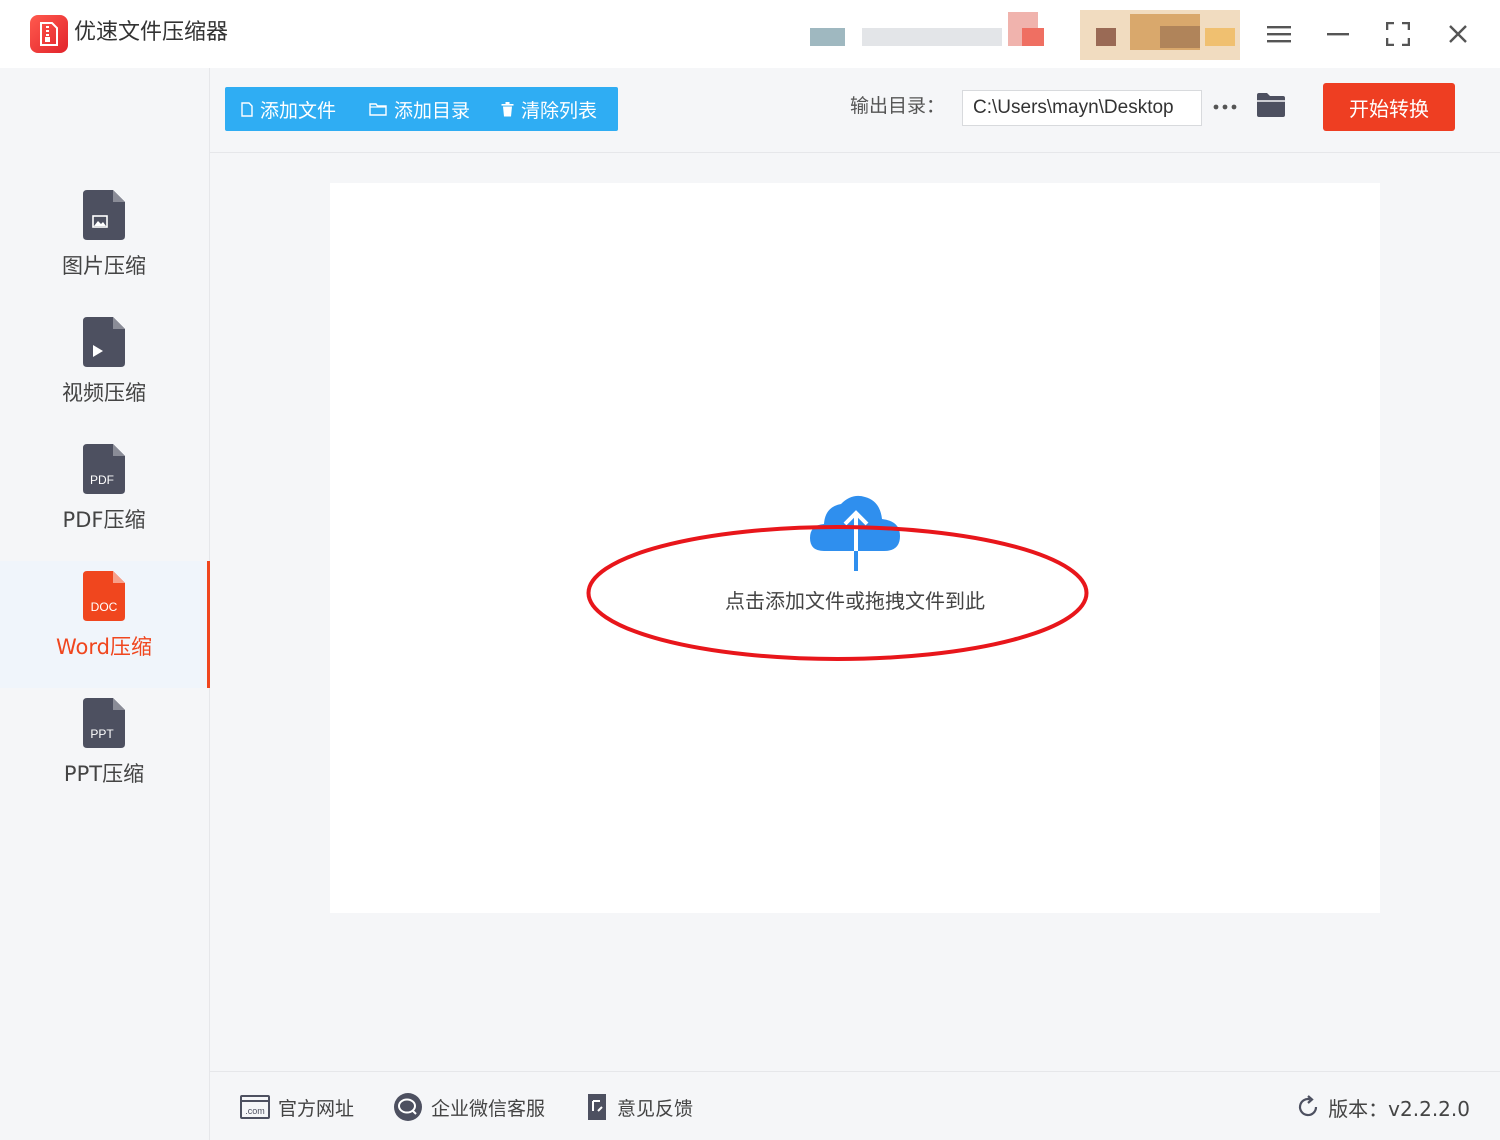  What do you see at coordinates (104, 215) in the screenshot?
I see `image-file-icon` at bounding box center [104, 215].